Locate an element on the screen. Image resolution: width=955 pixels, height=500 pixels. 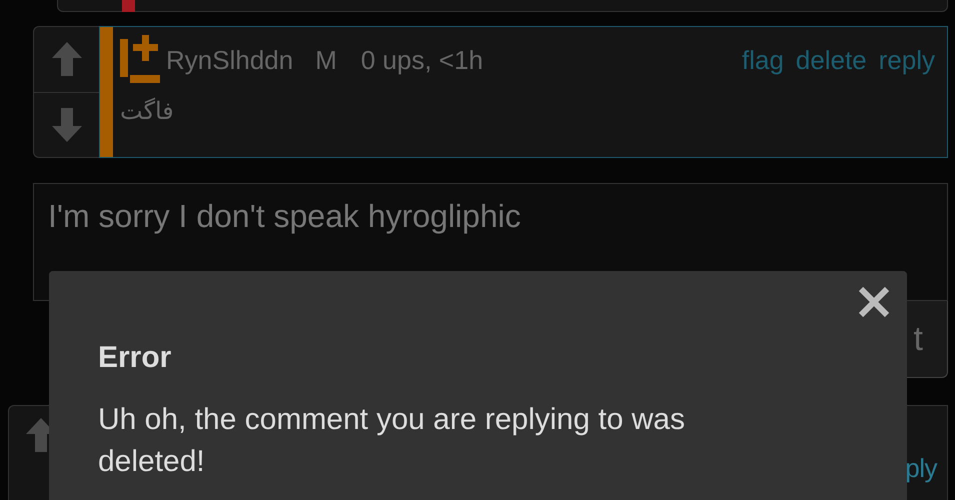
dialog-title: Error is located at coordinates (135, 358).